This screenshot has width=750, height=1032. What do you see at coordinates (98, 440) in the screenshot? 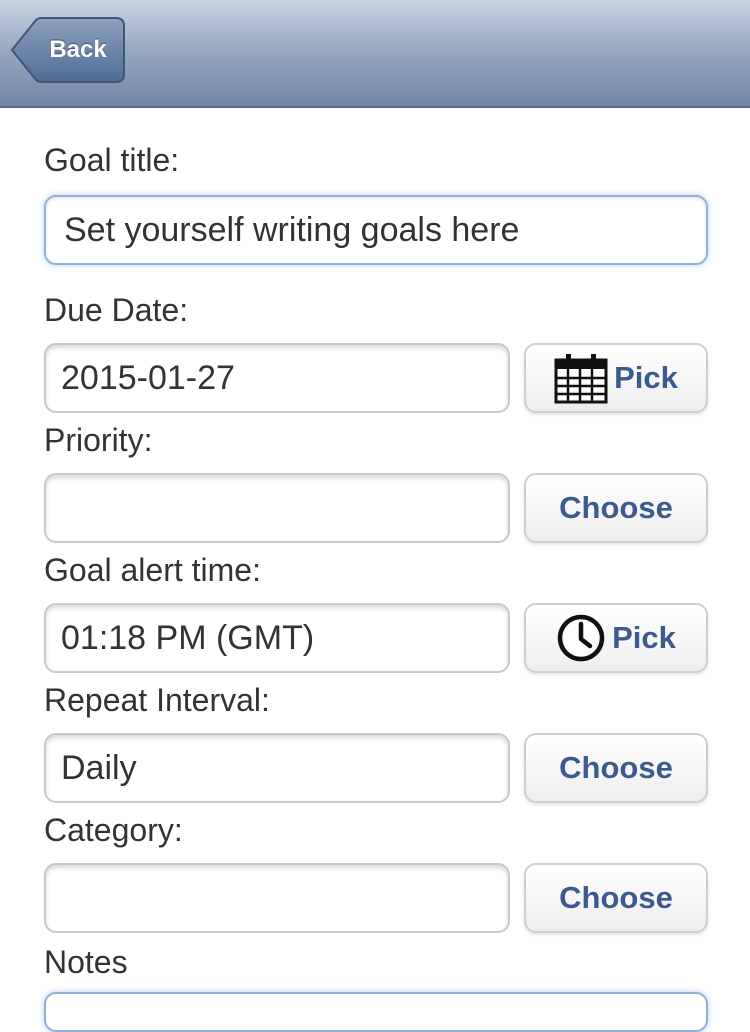
I see `priority-label: Priority:` at bounding box center [98, 440].